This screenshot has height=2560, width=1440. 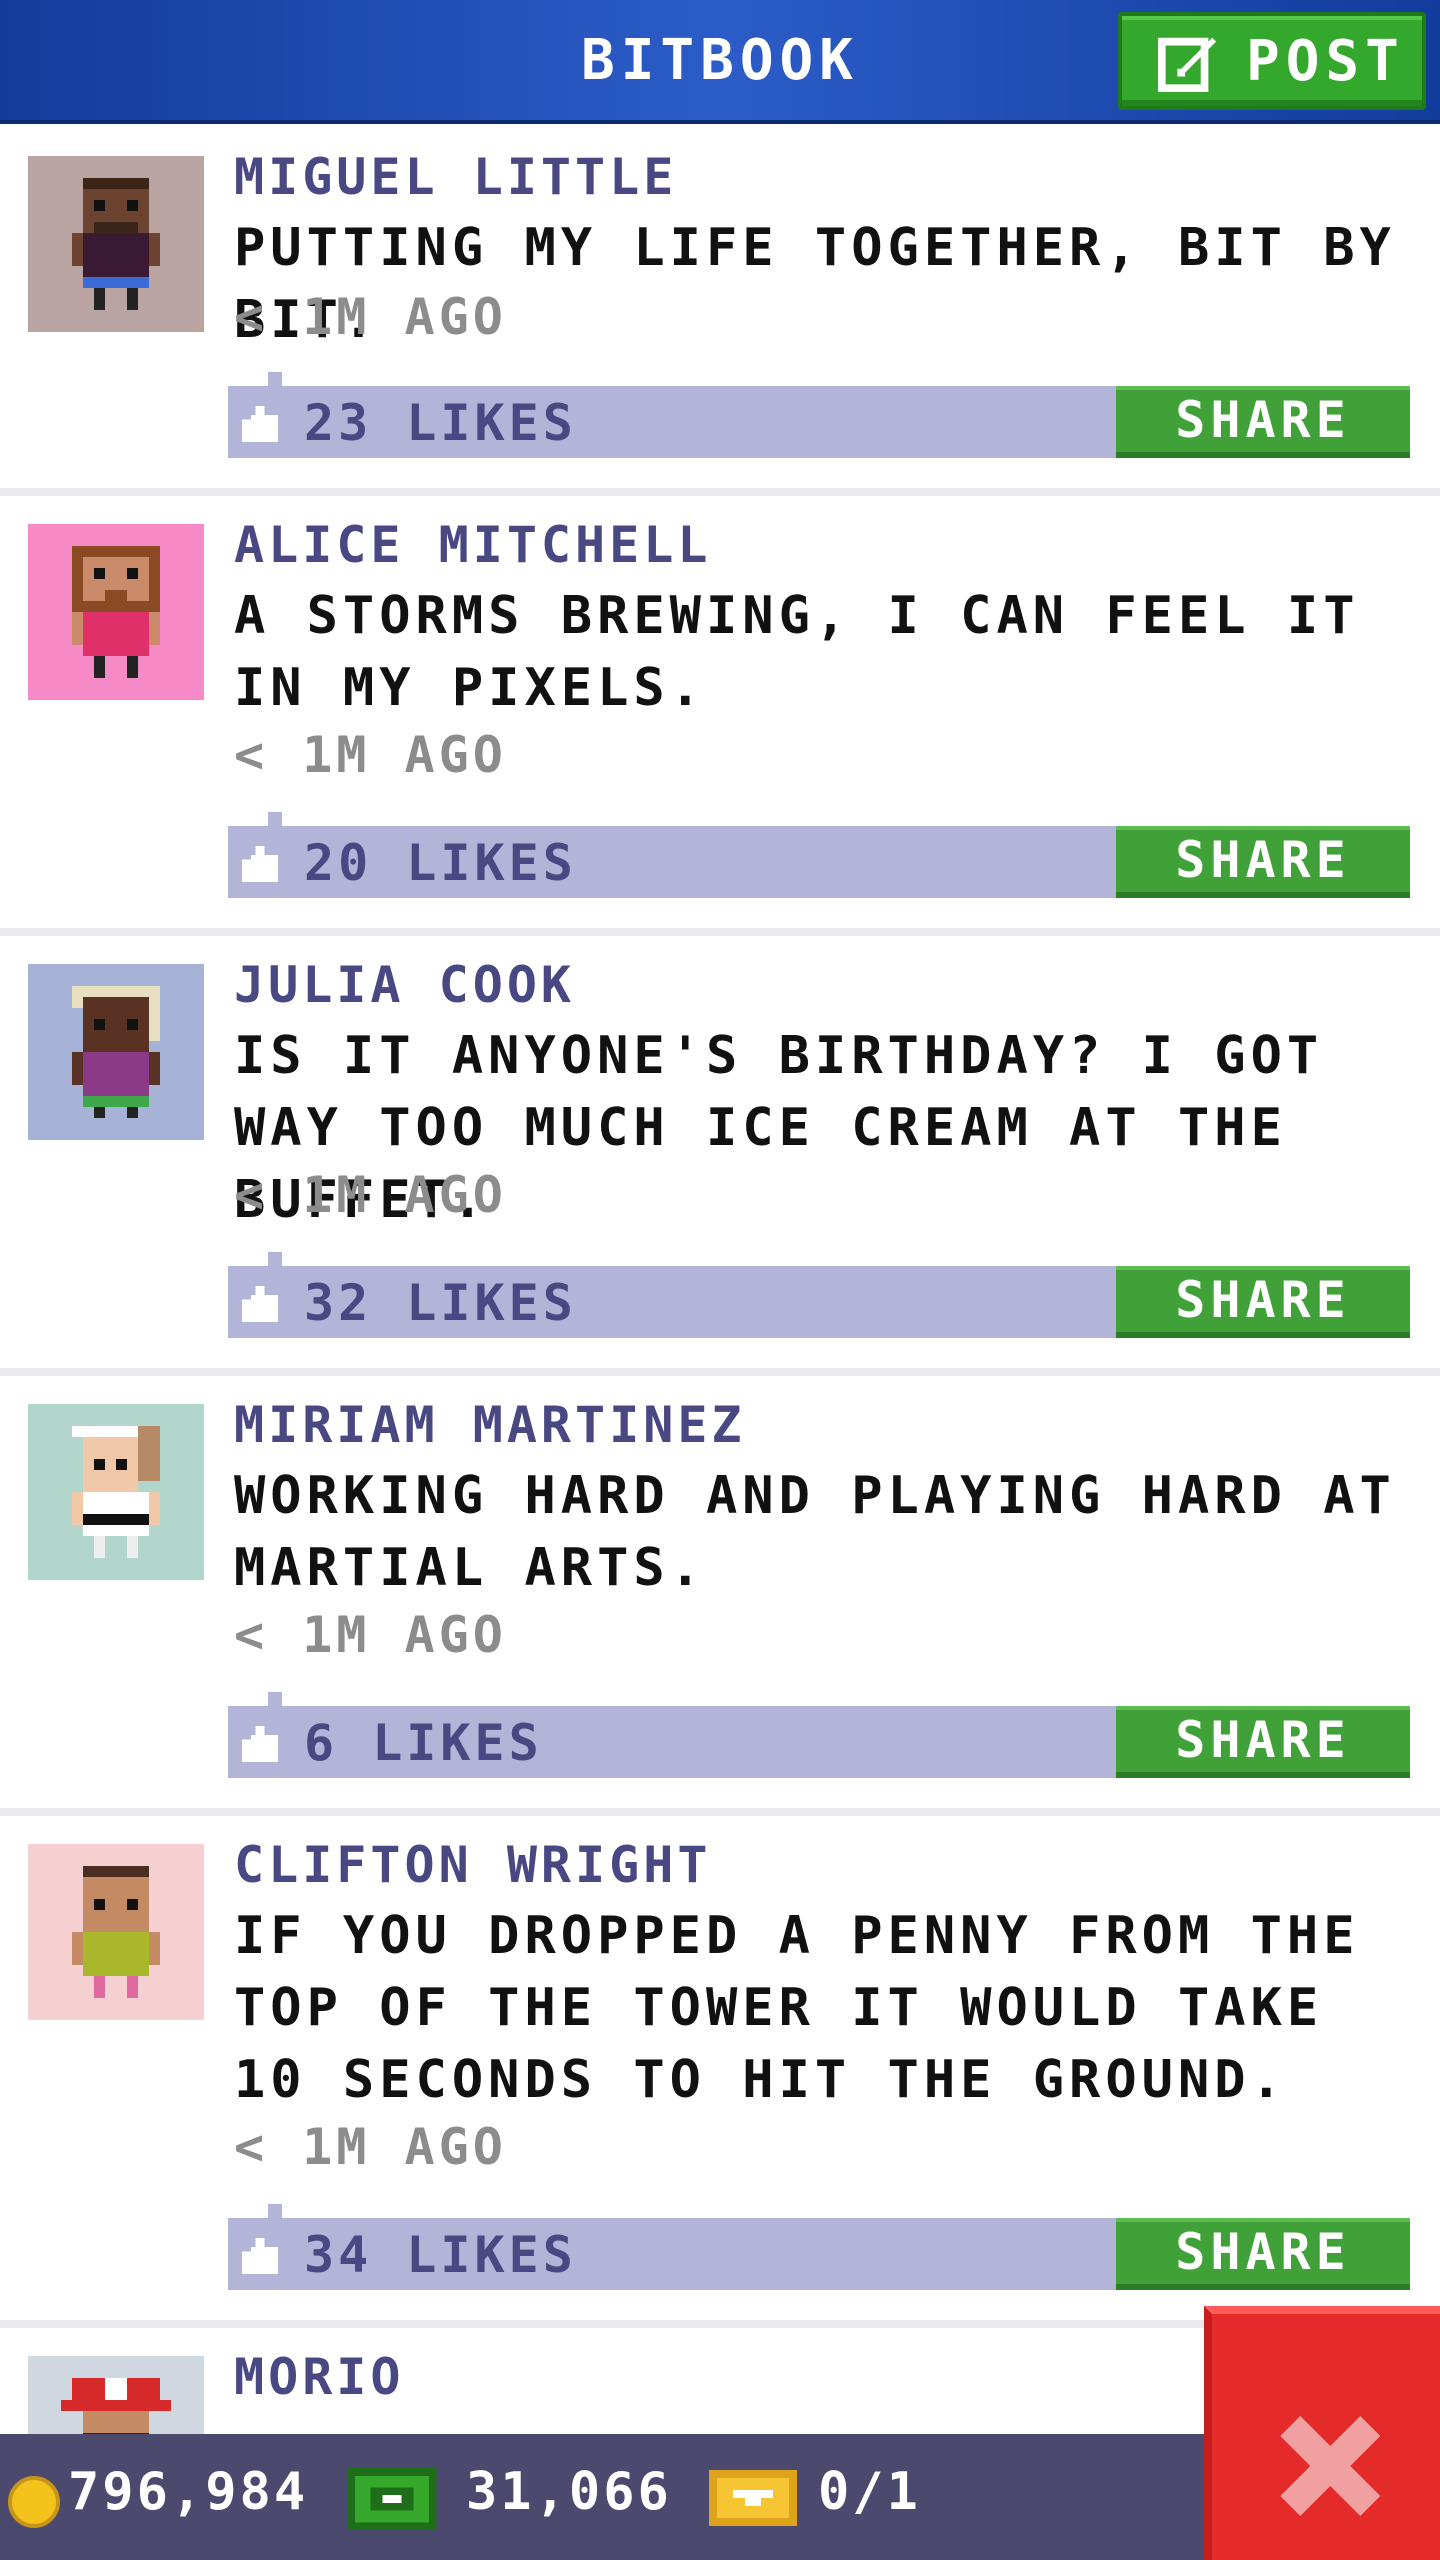 I want to click on close-button, so click(x=1322, y=2433).